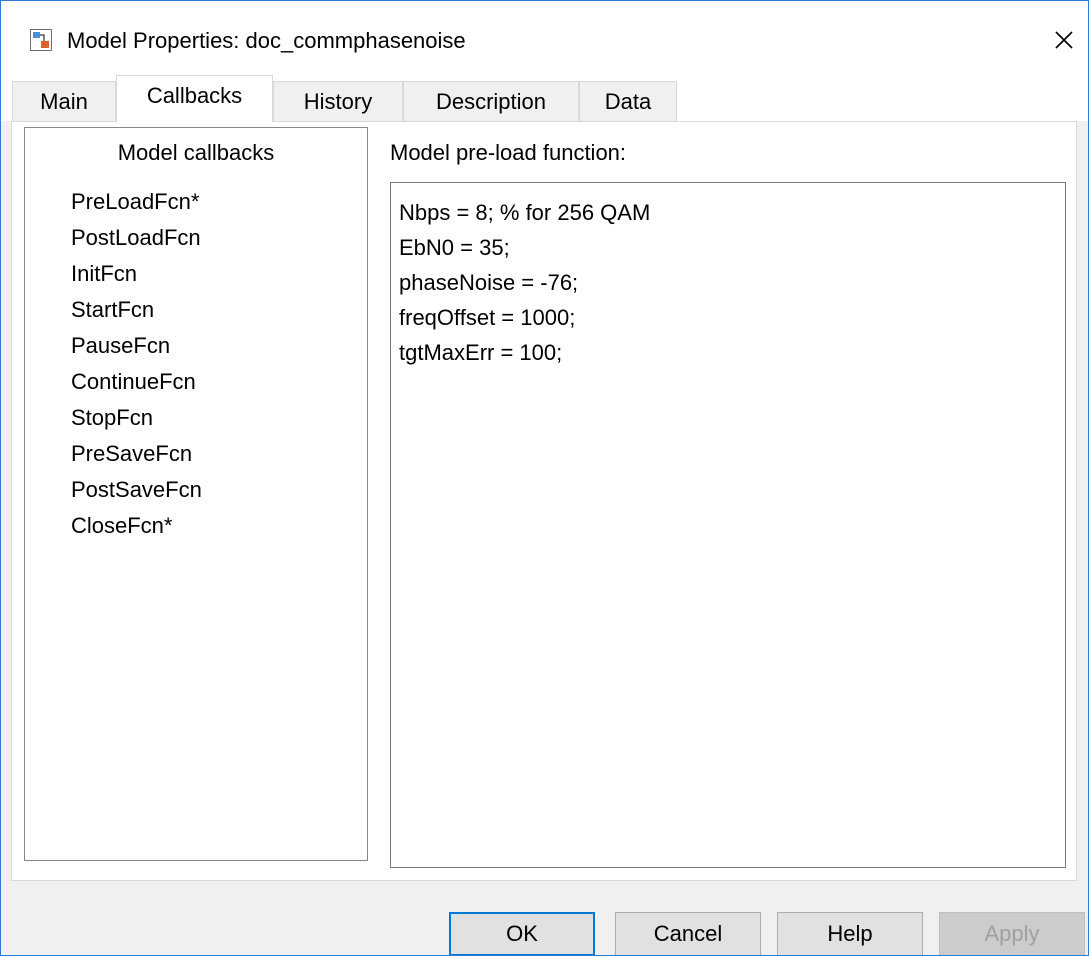 This screenshot has width=1089, height=956. What do you see at coordinates (64, 101) in the screenshot?
I see `tab-main: Main` at bounding box center [64, 101].